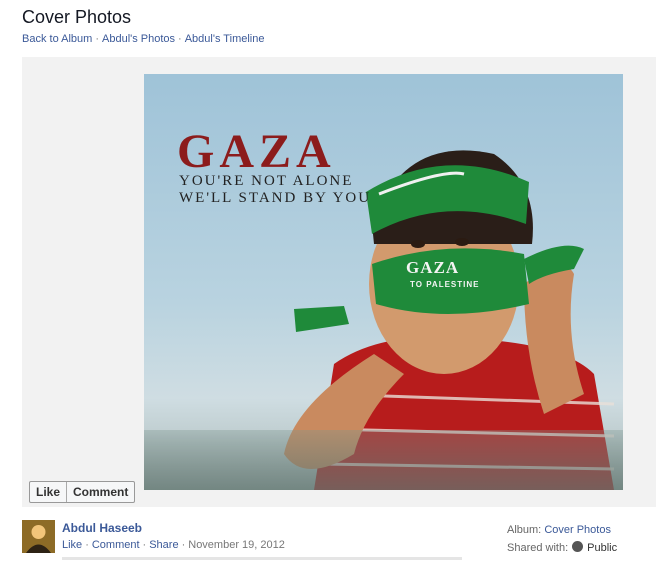  I want to click on user-avatar-icon, so click(38, 536).